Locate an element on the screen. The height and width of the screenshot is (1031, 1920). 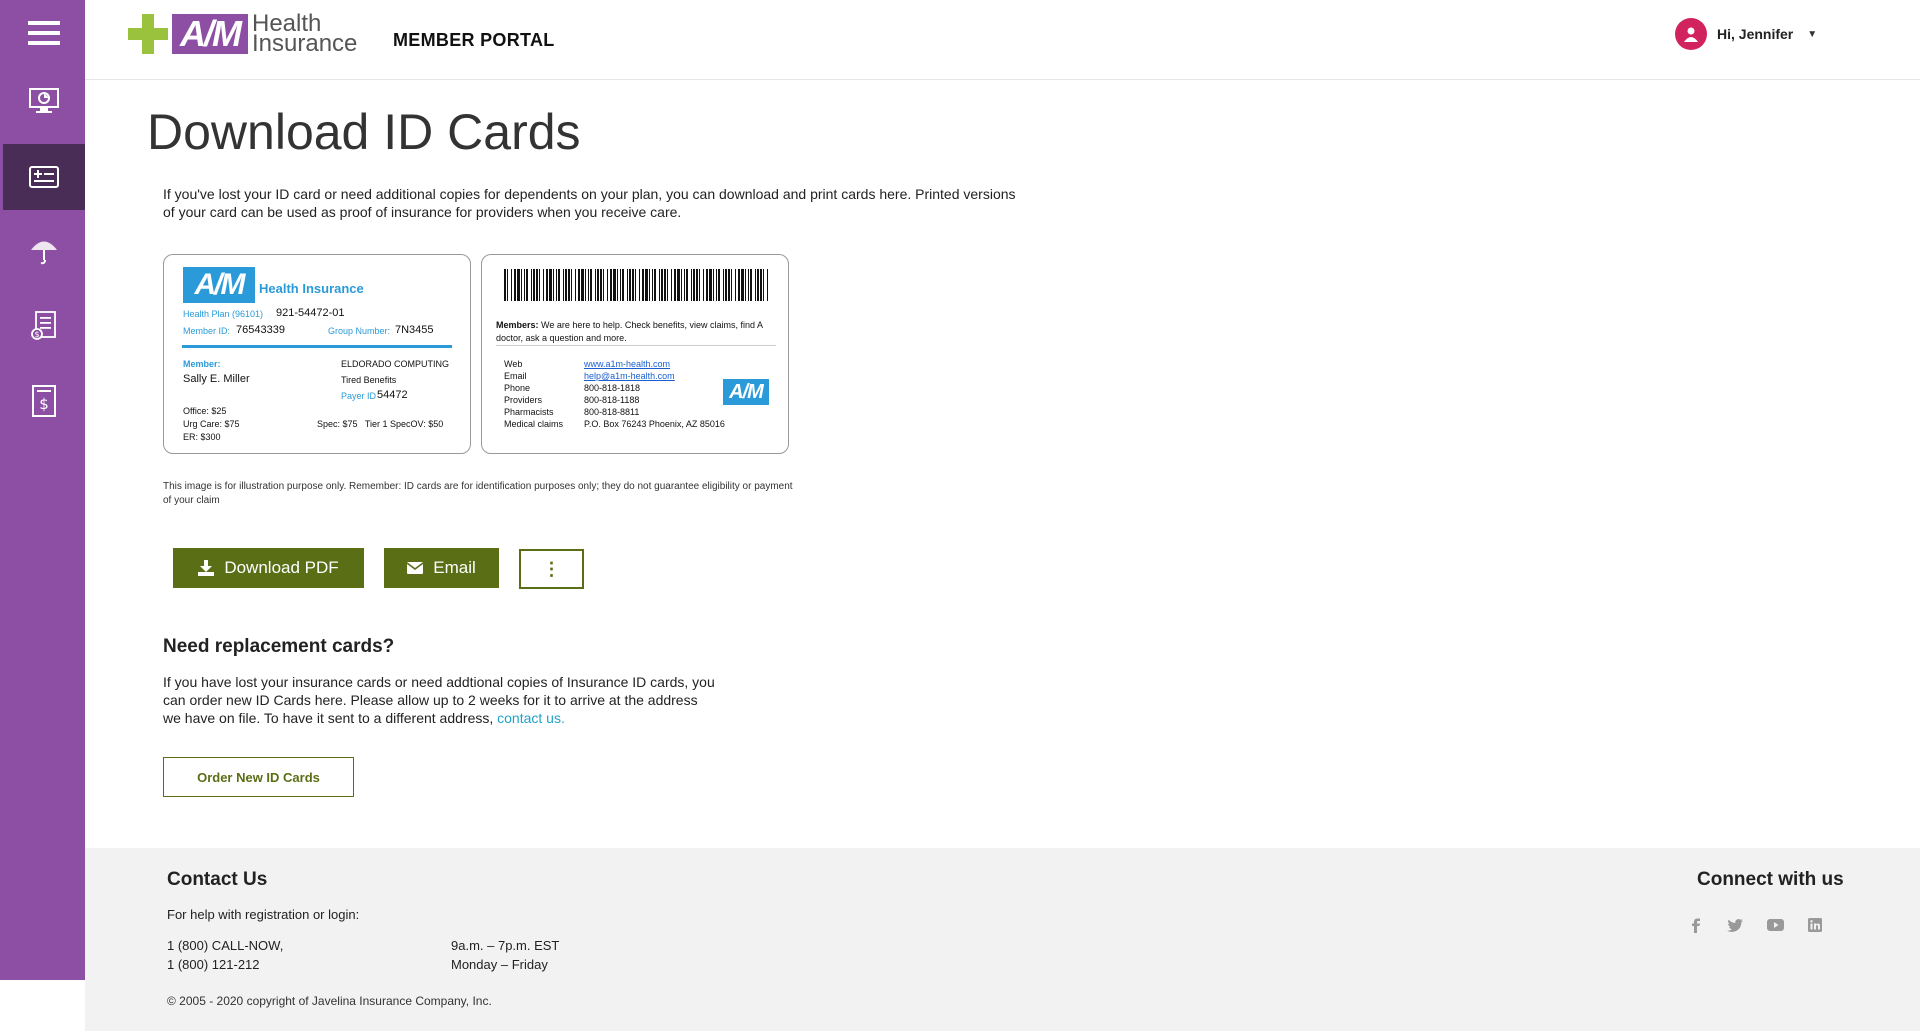
card-back-value: help@a1m-health.com is located at coordinates (629, 376).